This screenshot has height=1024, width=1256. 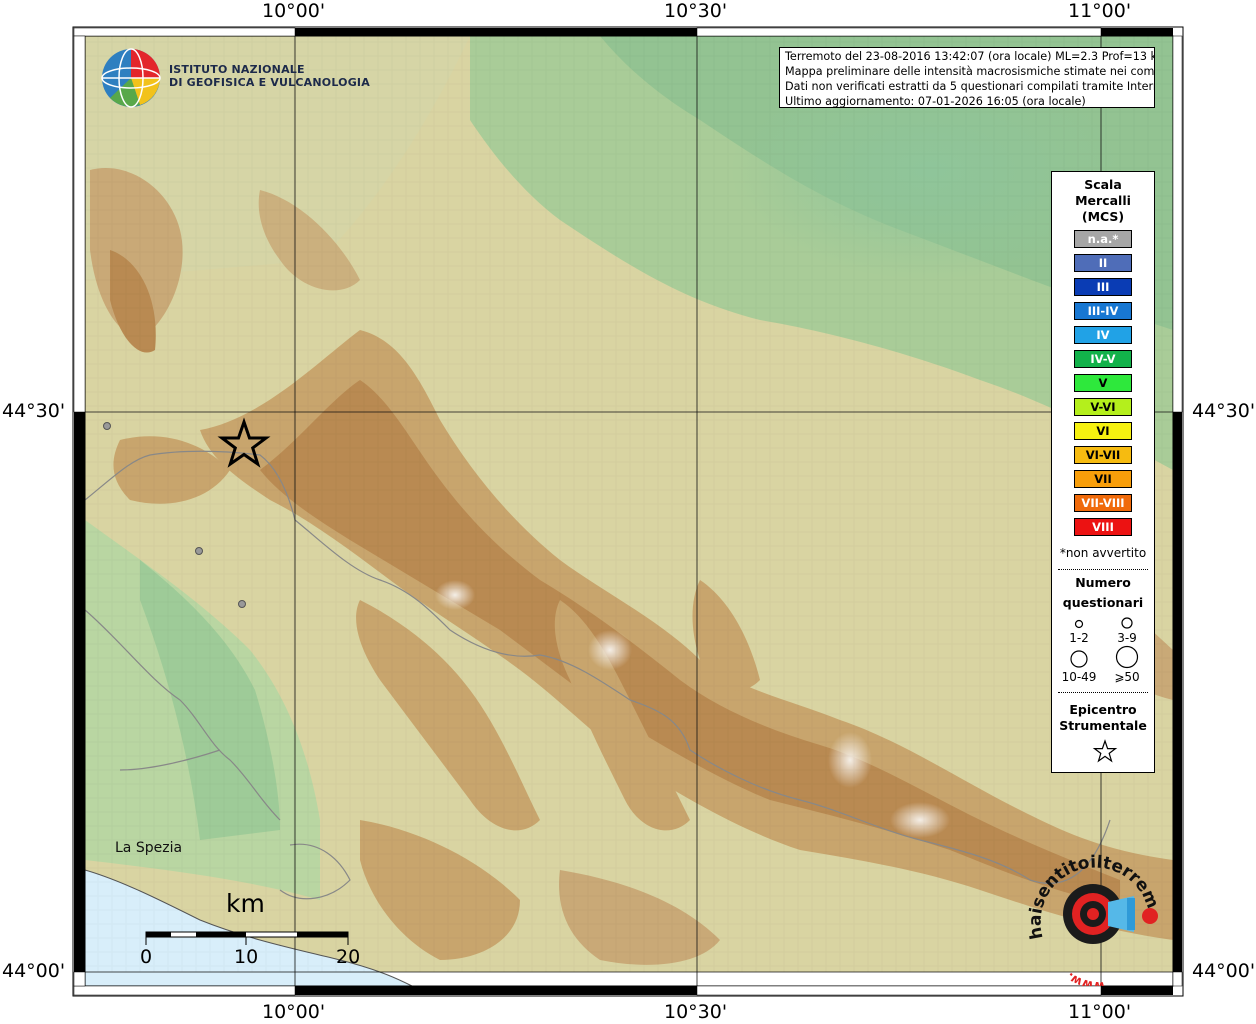 What do you see at coordinates (237, 69) in the screenshot?
I see `logo-line-1: ISTITUTO NAZIONALE` at bounding box center [237, 69].